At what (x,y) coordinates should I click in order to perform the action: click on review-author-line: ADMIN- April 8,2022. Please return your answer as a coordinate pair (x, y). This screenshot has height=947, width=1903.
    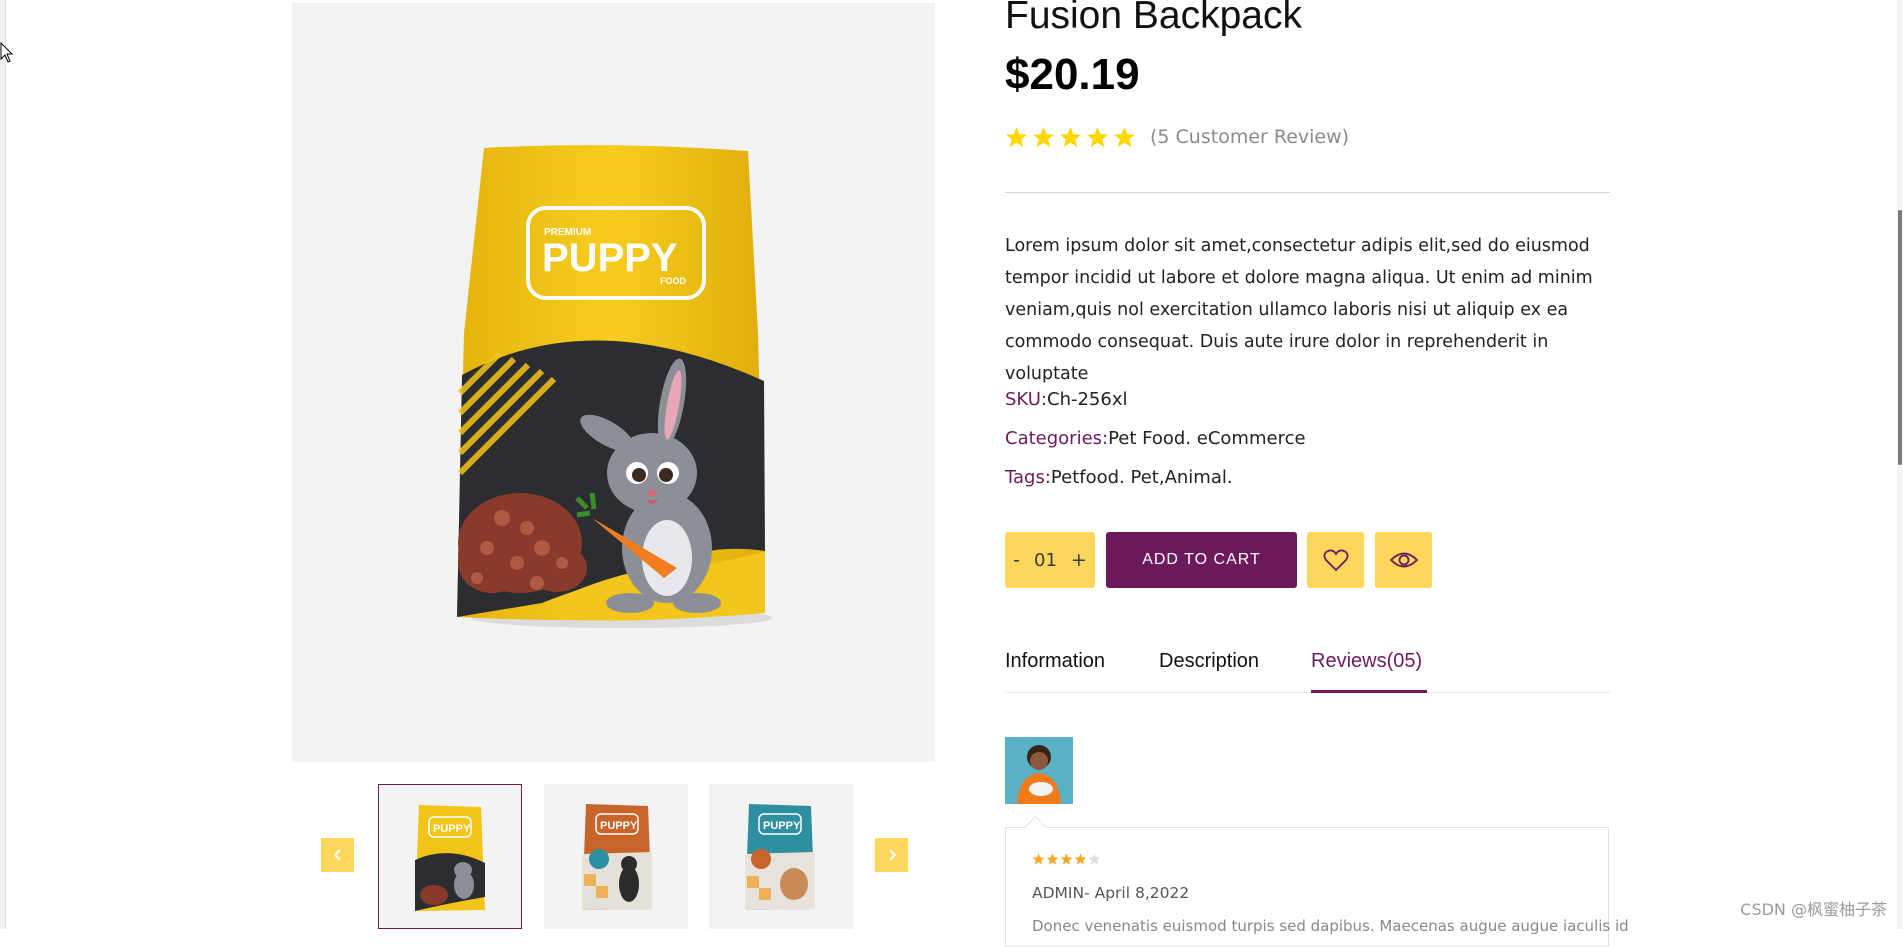
    Looking at the image, I should click on (1110, 893).